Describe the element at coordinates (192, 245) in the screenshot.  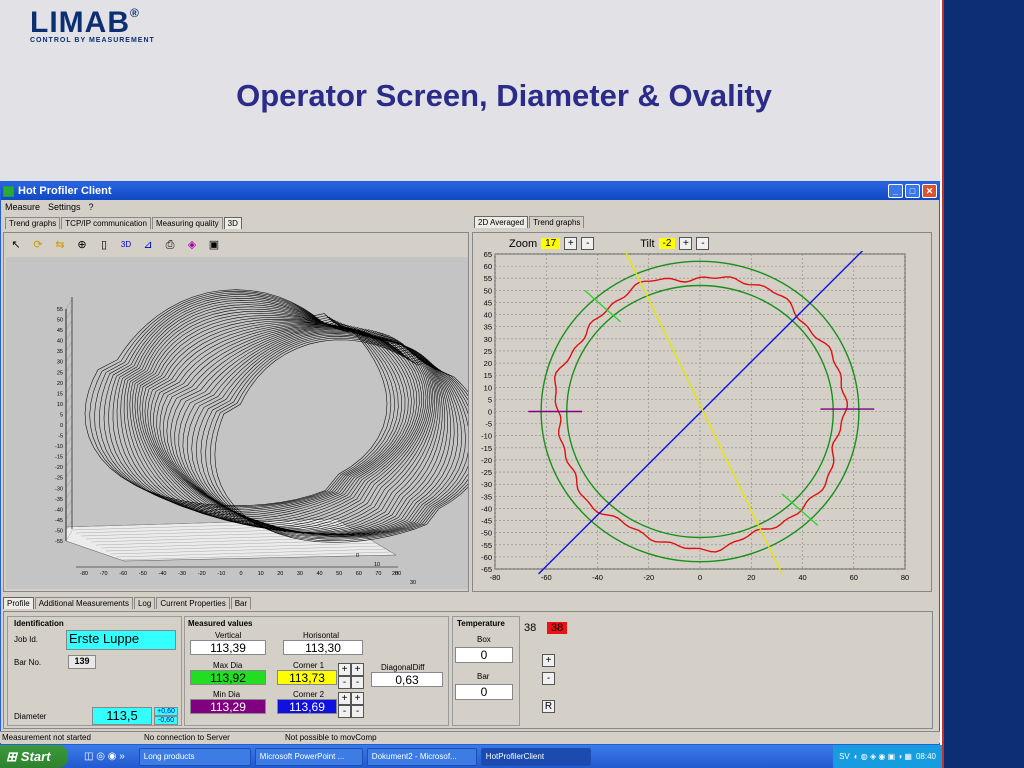
I see `palette-icon: ◈` at that location.